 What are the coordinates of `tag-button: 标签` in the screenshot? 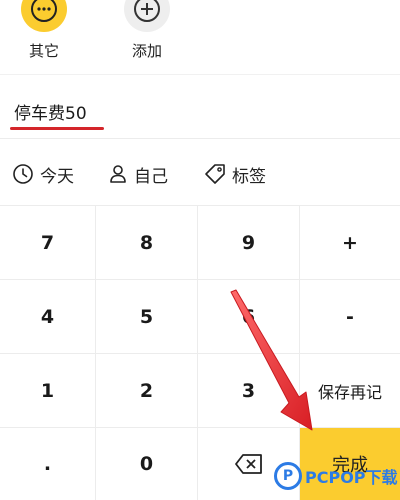 It's located at (235, 175).